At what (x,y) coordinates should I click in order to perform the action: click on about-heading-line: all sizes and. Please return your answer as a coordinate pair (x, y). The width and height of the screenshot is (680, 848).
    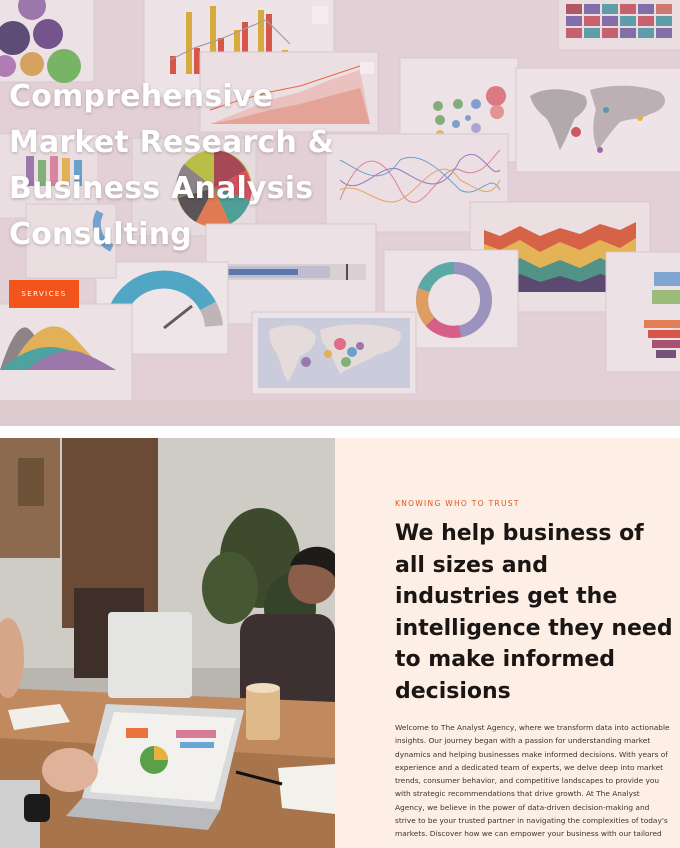
    Looking at the image, I should click on (471, 565).